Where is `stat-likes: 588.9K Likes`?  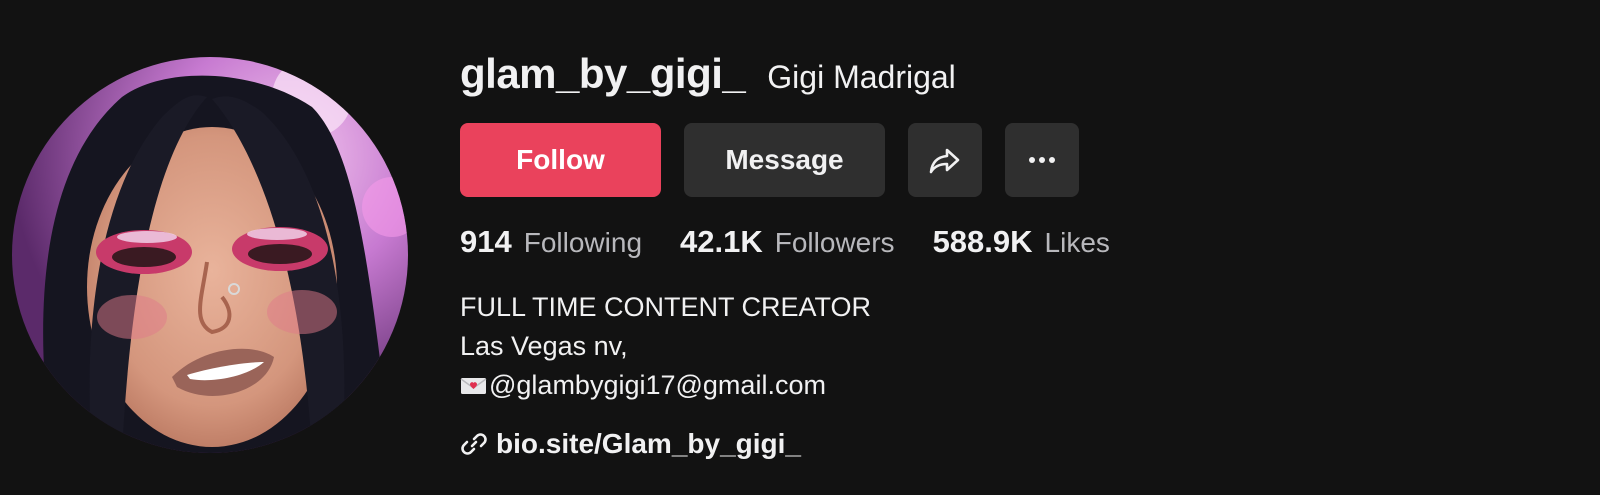
stat-likes: 588.9K Likes is located at coordinates (1021, 242).